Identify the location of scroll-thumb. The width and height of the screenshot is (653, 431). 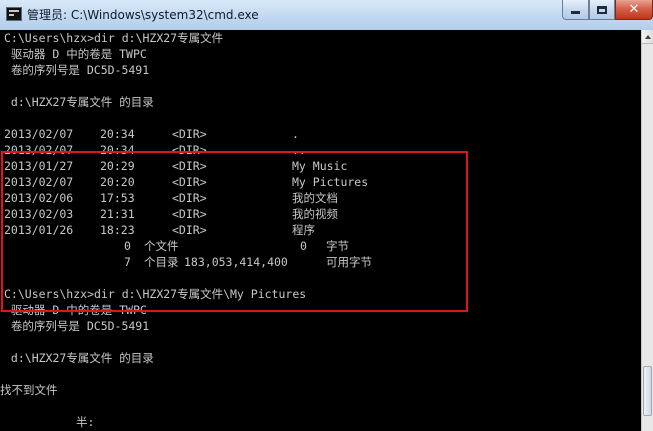
(647, 391).